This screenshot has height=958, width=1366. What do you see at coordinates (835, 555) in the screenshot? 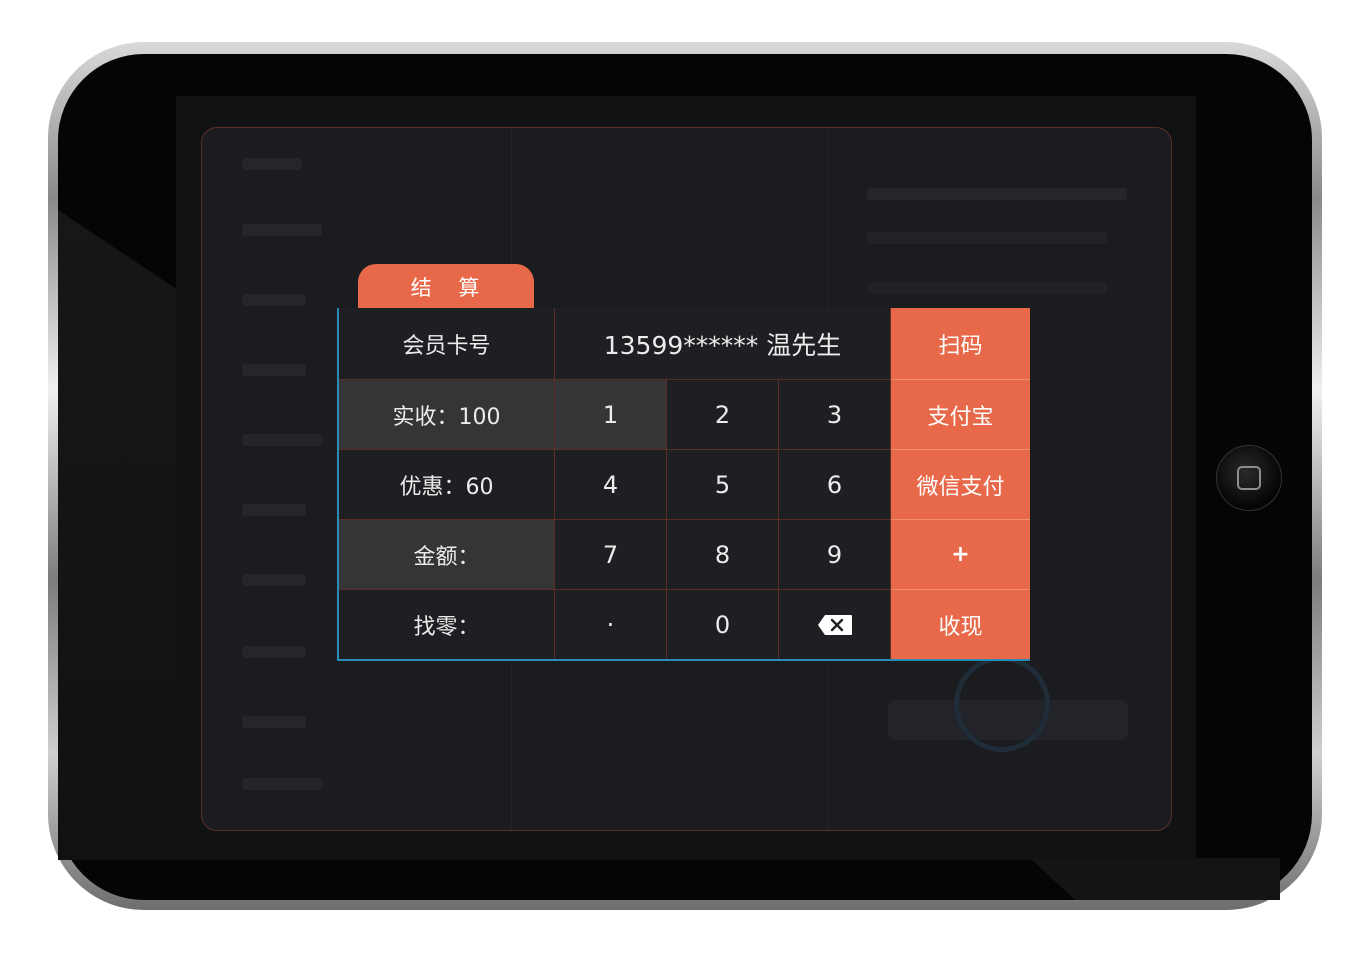
I see `key-9: 9` at bounding box center [835, 555].